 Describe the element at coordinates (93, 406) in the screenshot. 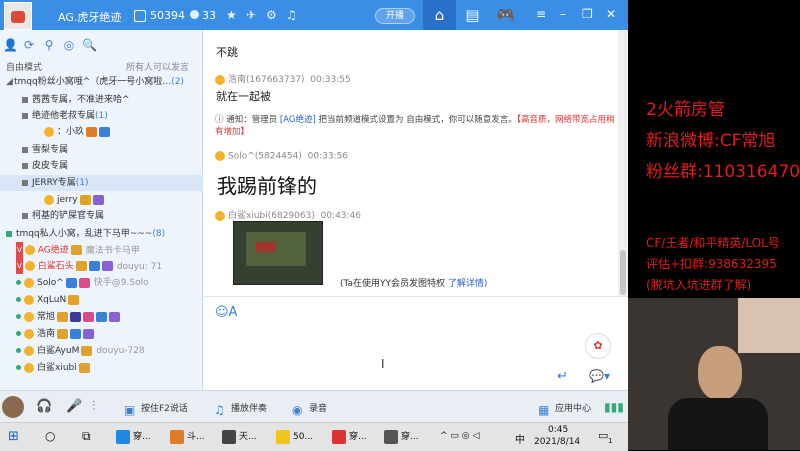

I see `equalizer-icon: ⫶` at that location.